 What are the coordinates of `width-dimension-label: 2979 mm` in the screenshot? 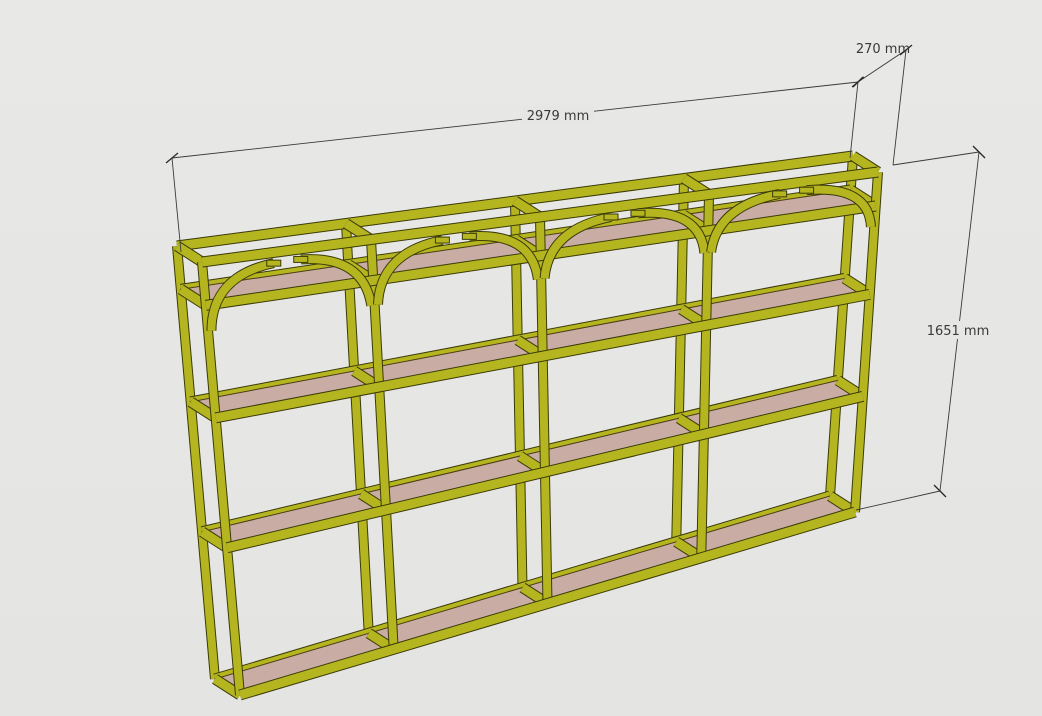 It's located at (558, 116).